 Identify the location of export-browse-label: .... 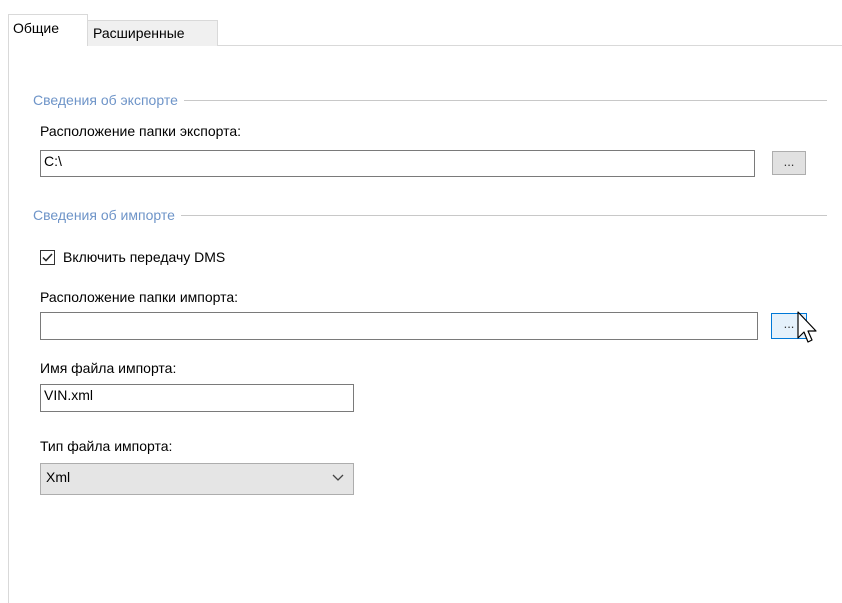
(789, 161).